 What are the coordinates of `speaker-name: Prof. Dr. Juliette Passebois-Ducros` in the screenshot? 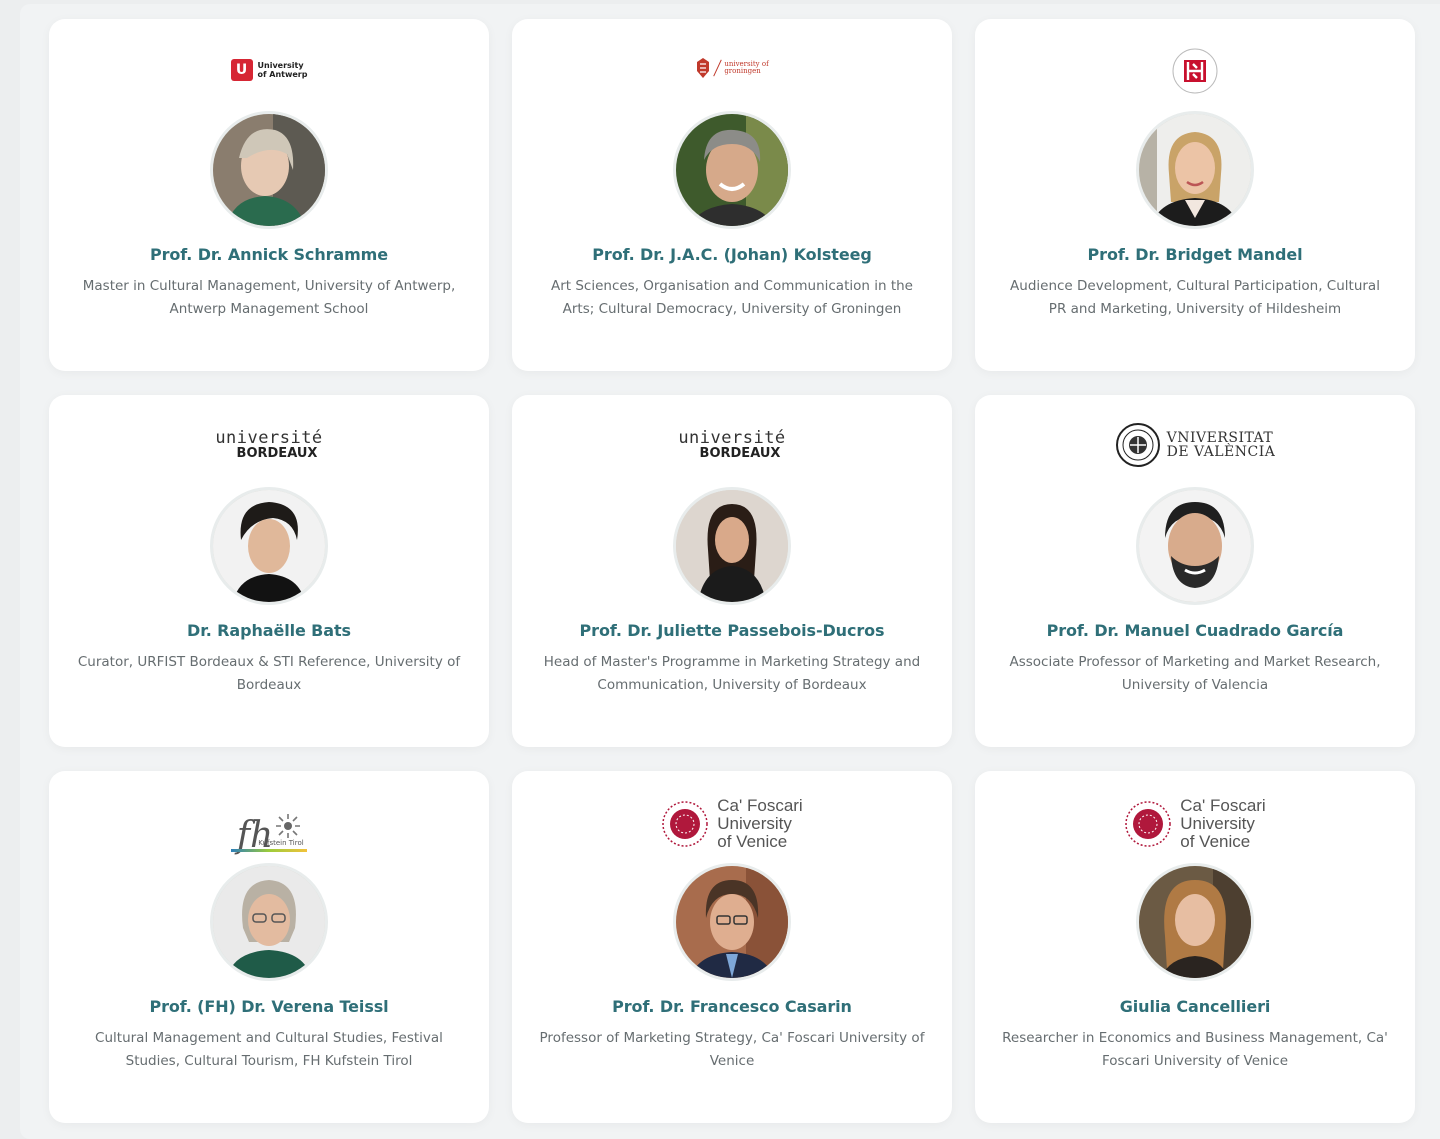 It's located at (732, 630).